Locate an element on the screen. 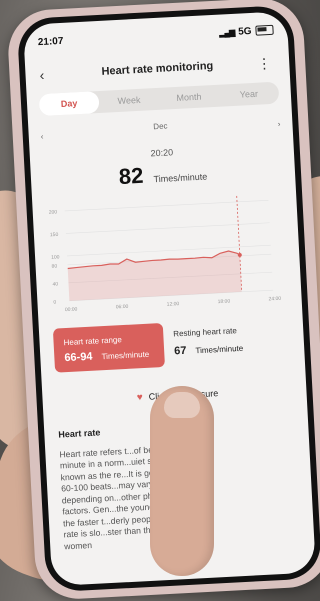 The height and width of the screenshot is (601, 320). tab-day: Day is located at coordinates (69, 103).